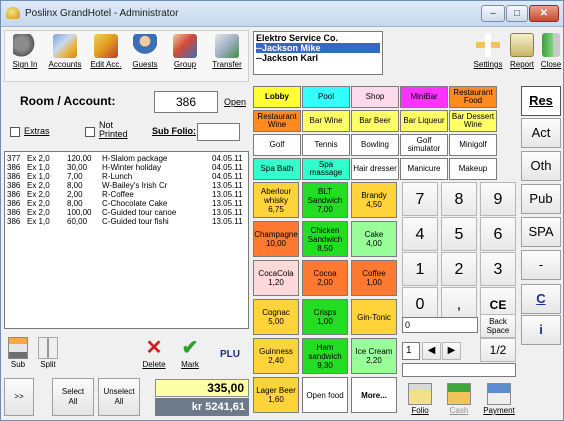 The width and height of the screenshot is (564, 421). I want to click on category-button: Shop, so click(375, 97).